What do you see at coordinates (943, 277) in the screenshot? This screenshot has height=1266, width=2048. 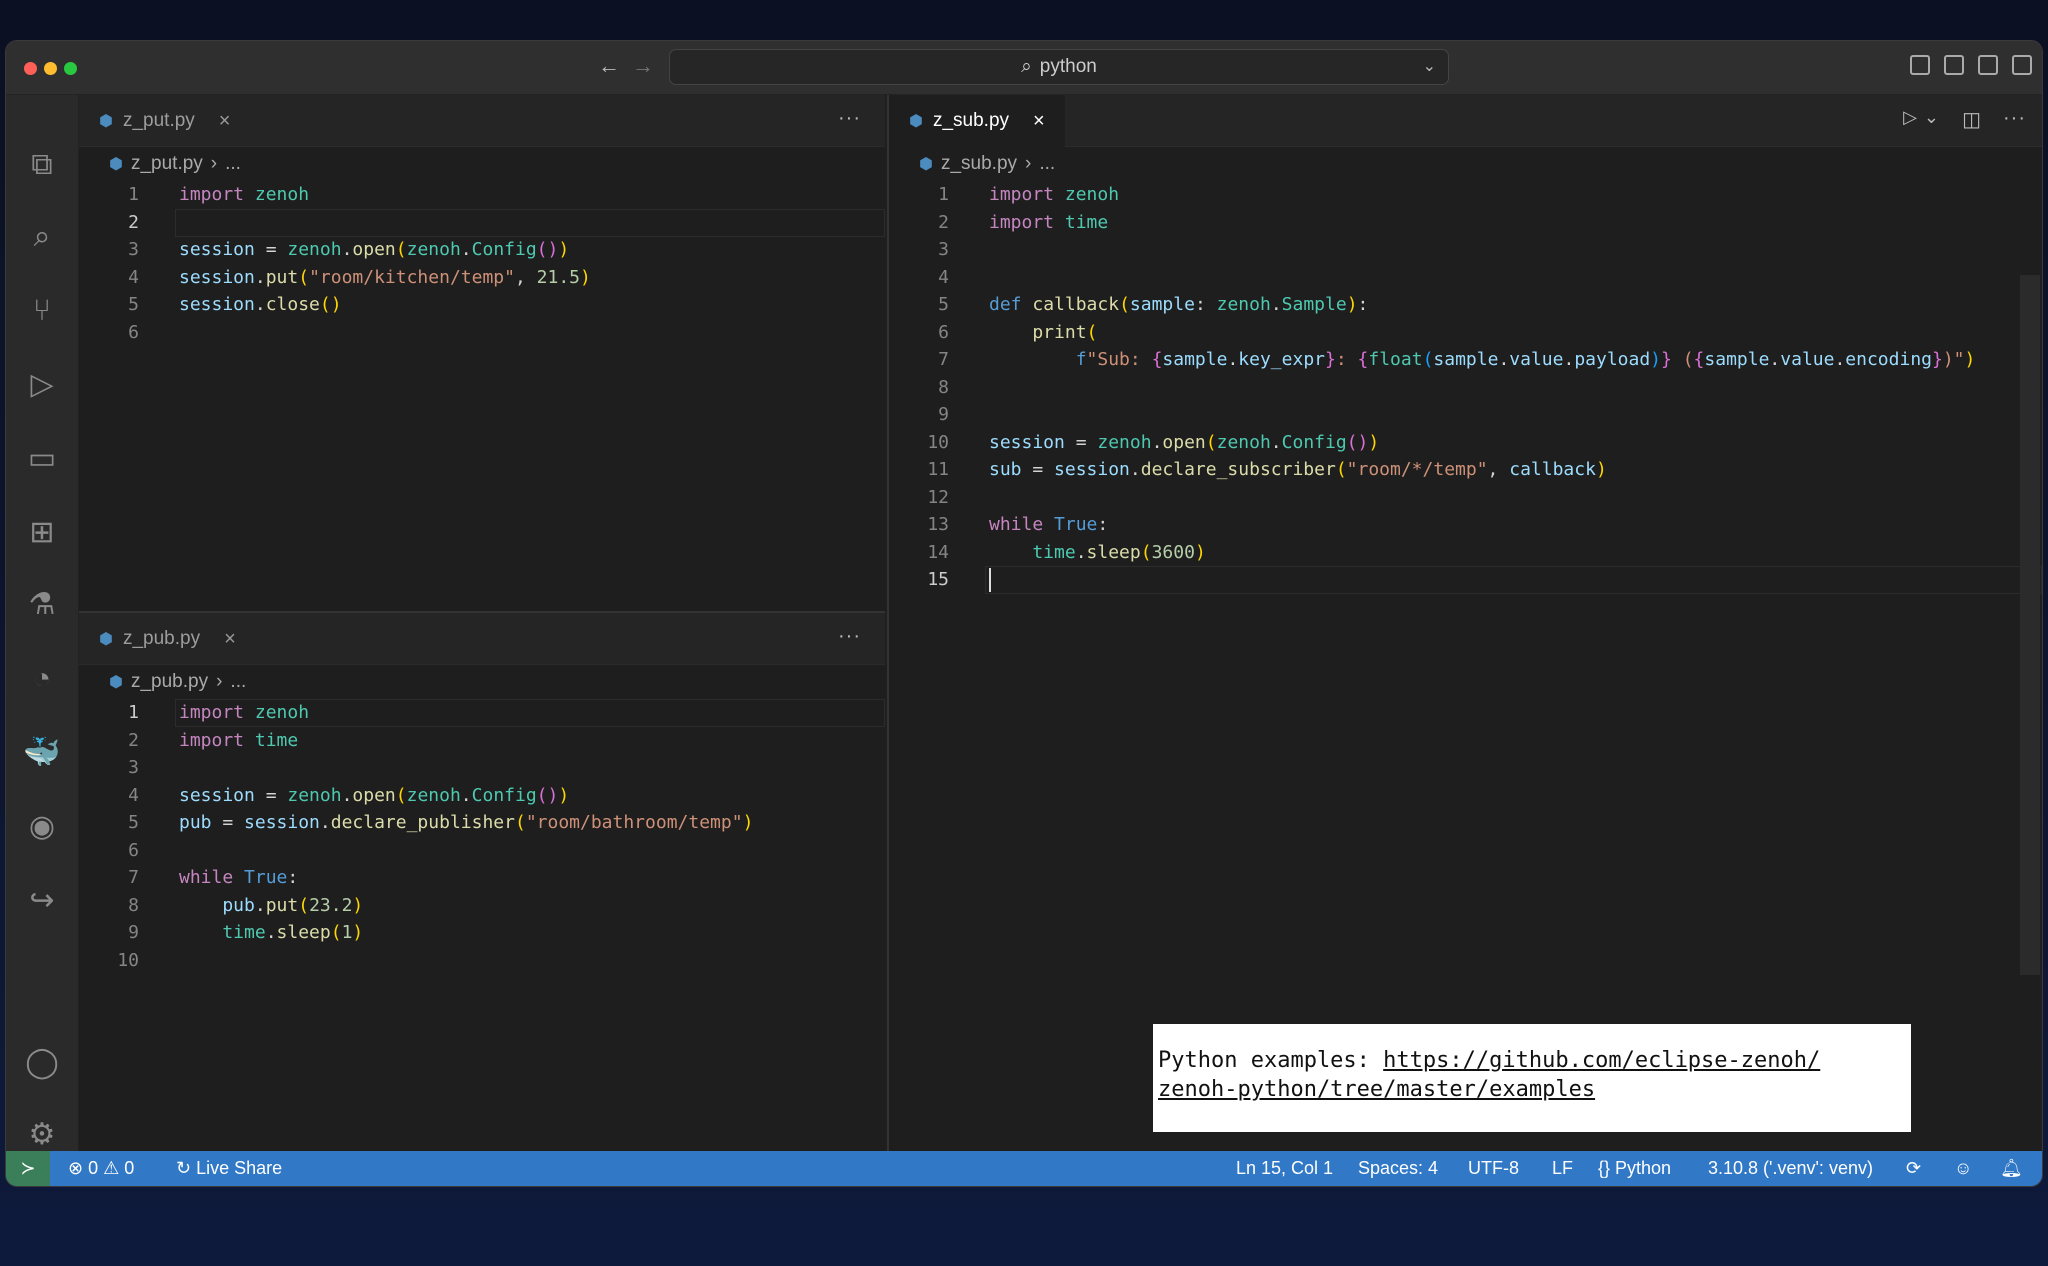 I see `line-number: 4` at bounding box center [943, 277].